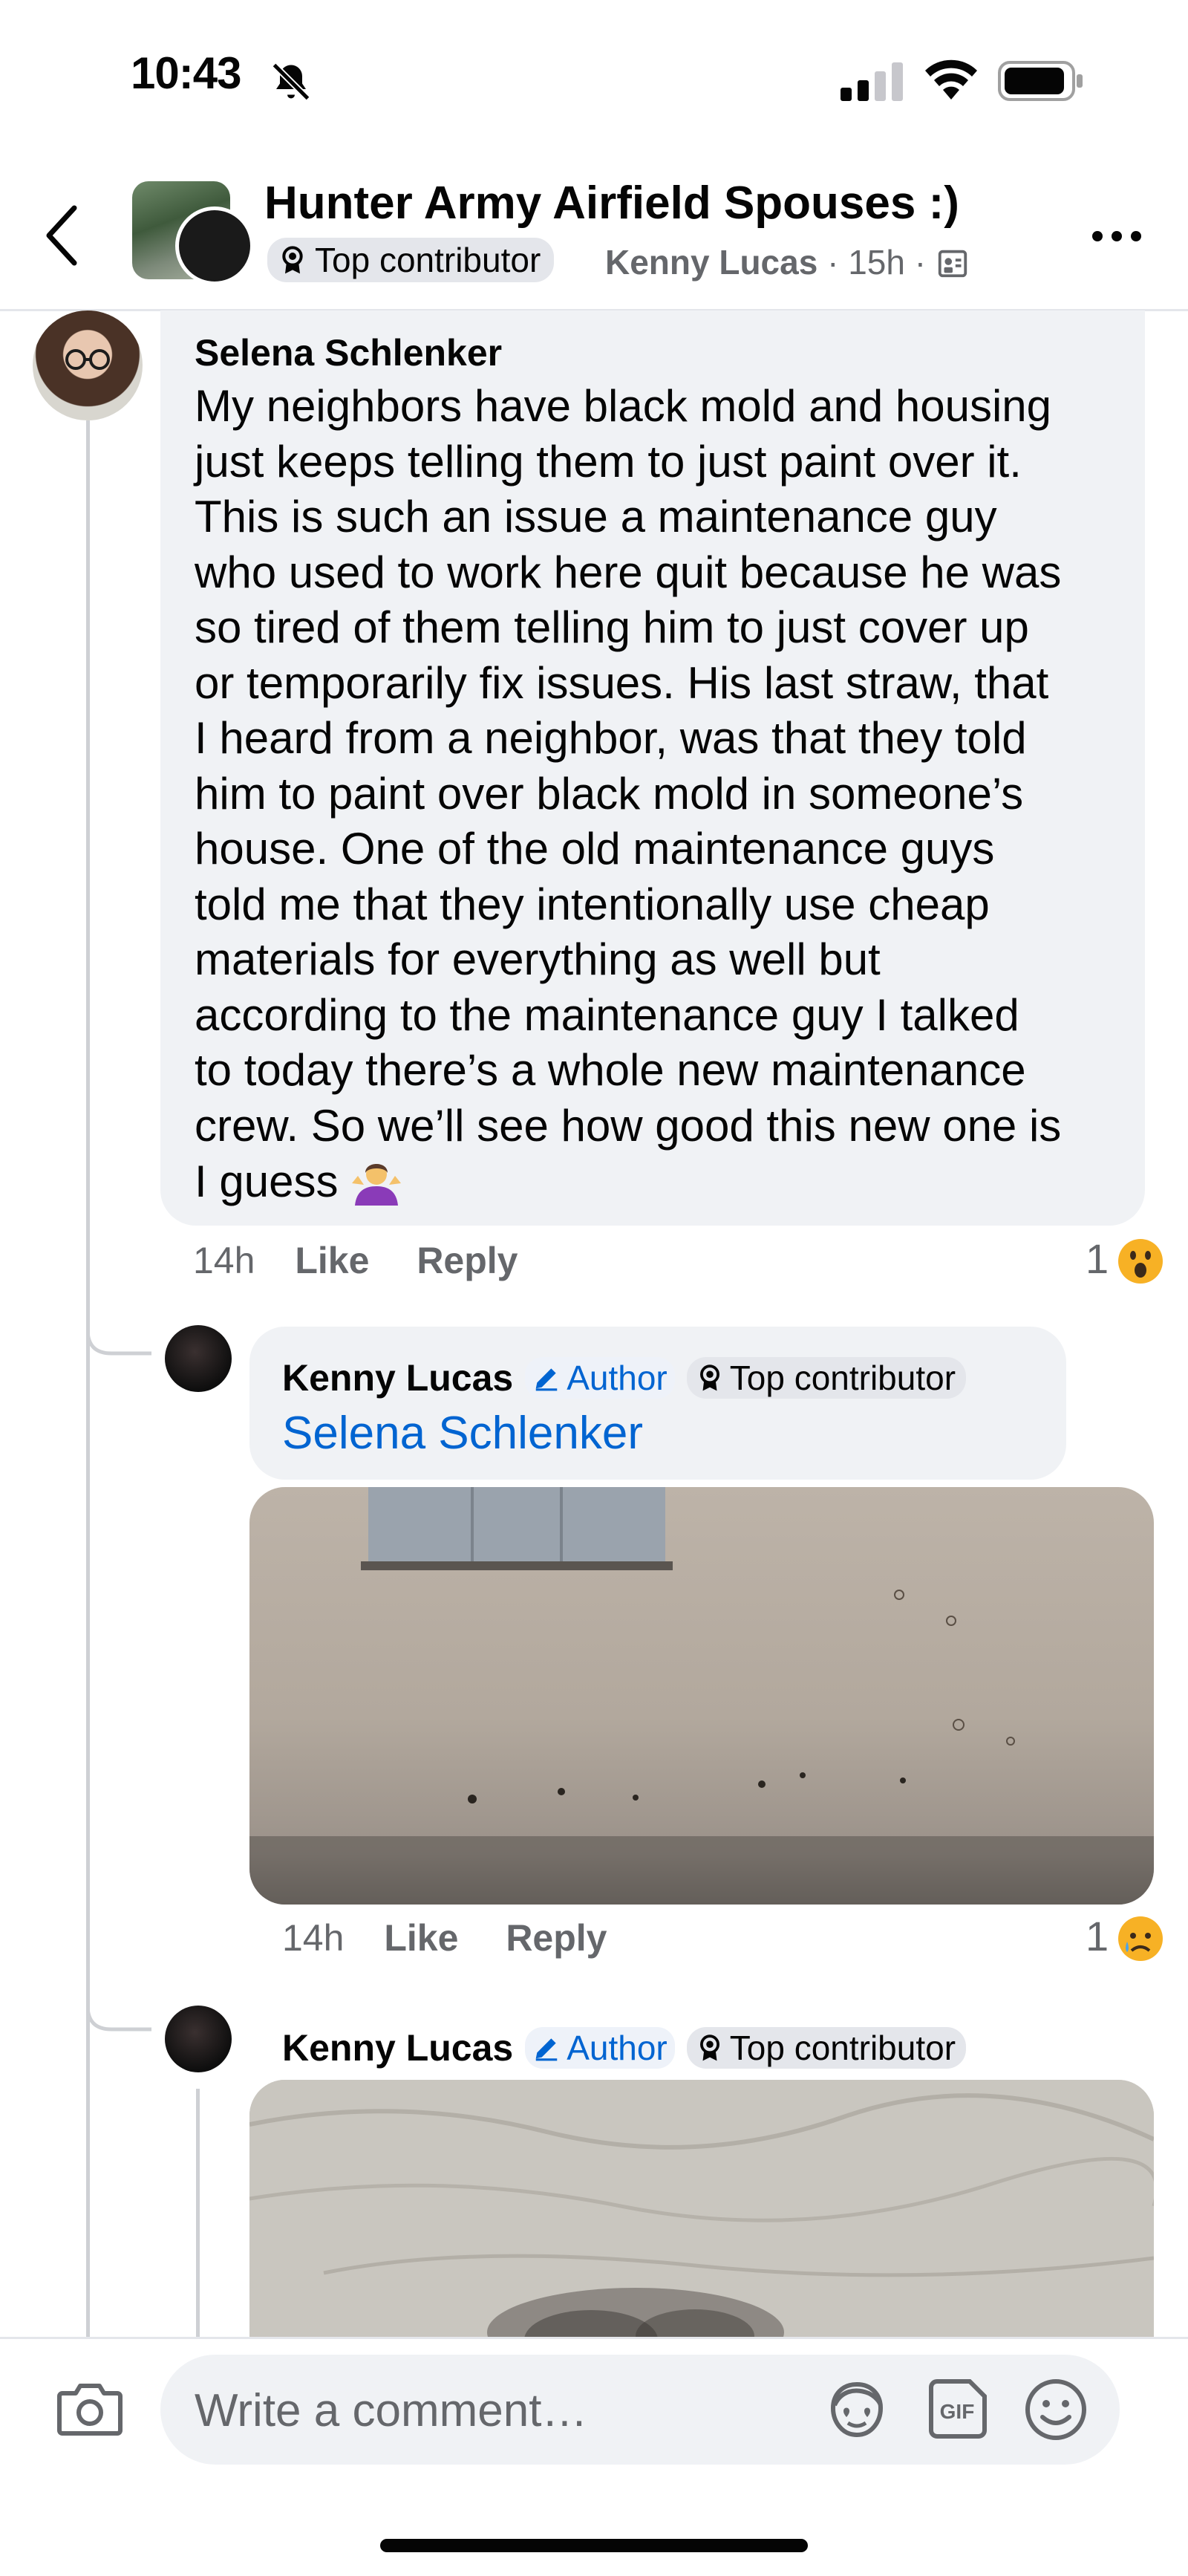 This screenshot has width=1188, height=2576. What do you see at coordinates (711, 262) in the screenshot?
I see `post-author-name: Kenny Lucas` at bounding box center [711, 262].